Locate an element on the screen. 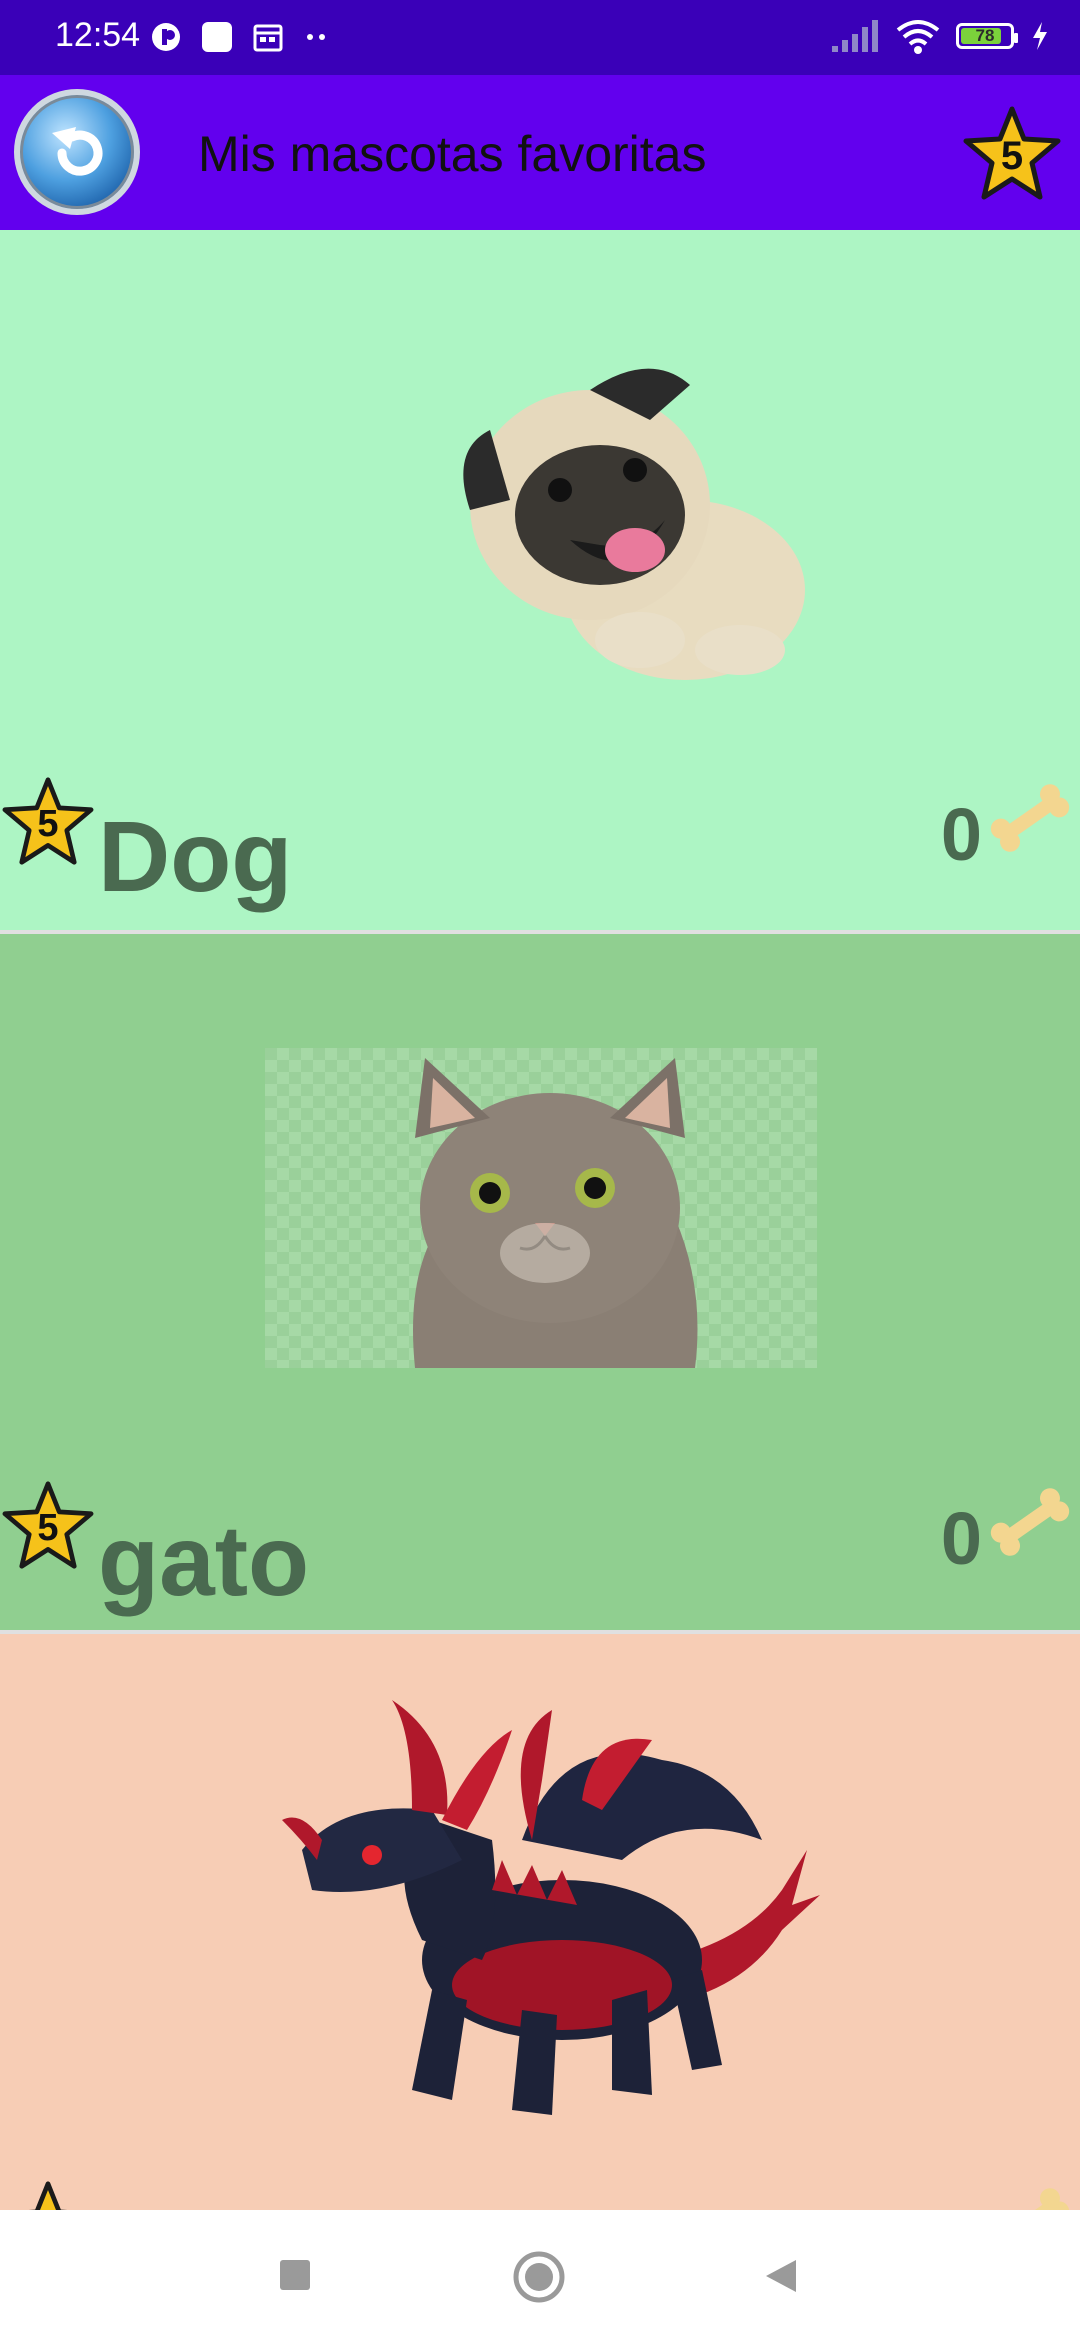 Image resolution: width=1080 pixels, height=2340 pixels. more-notifications-icon is located at coordinates (316, 37).